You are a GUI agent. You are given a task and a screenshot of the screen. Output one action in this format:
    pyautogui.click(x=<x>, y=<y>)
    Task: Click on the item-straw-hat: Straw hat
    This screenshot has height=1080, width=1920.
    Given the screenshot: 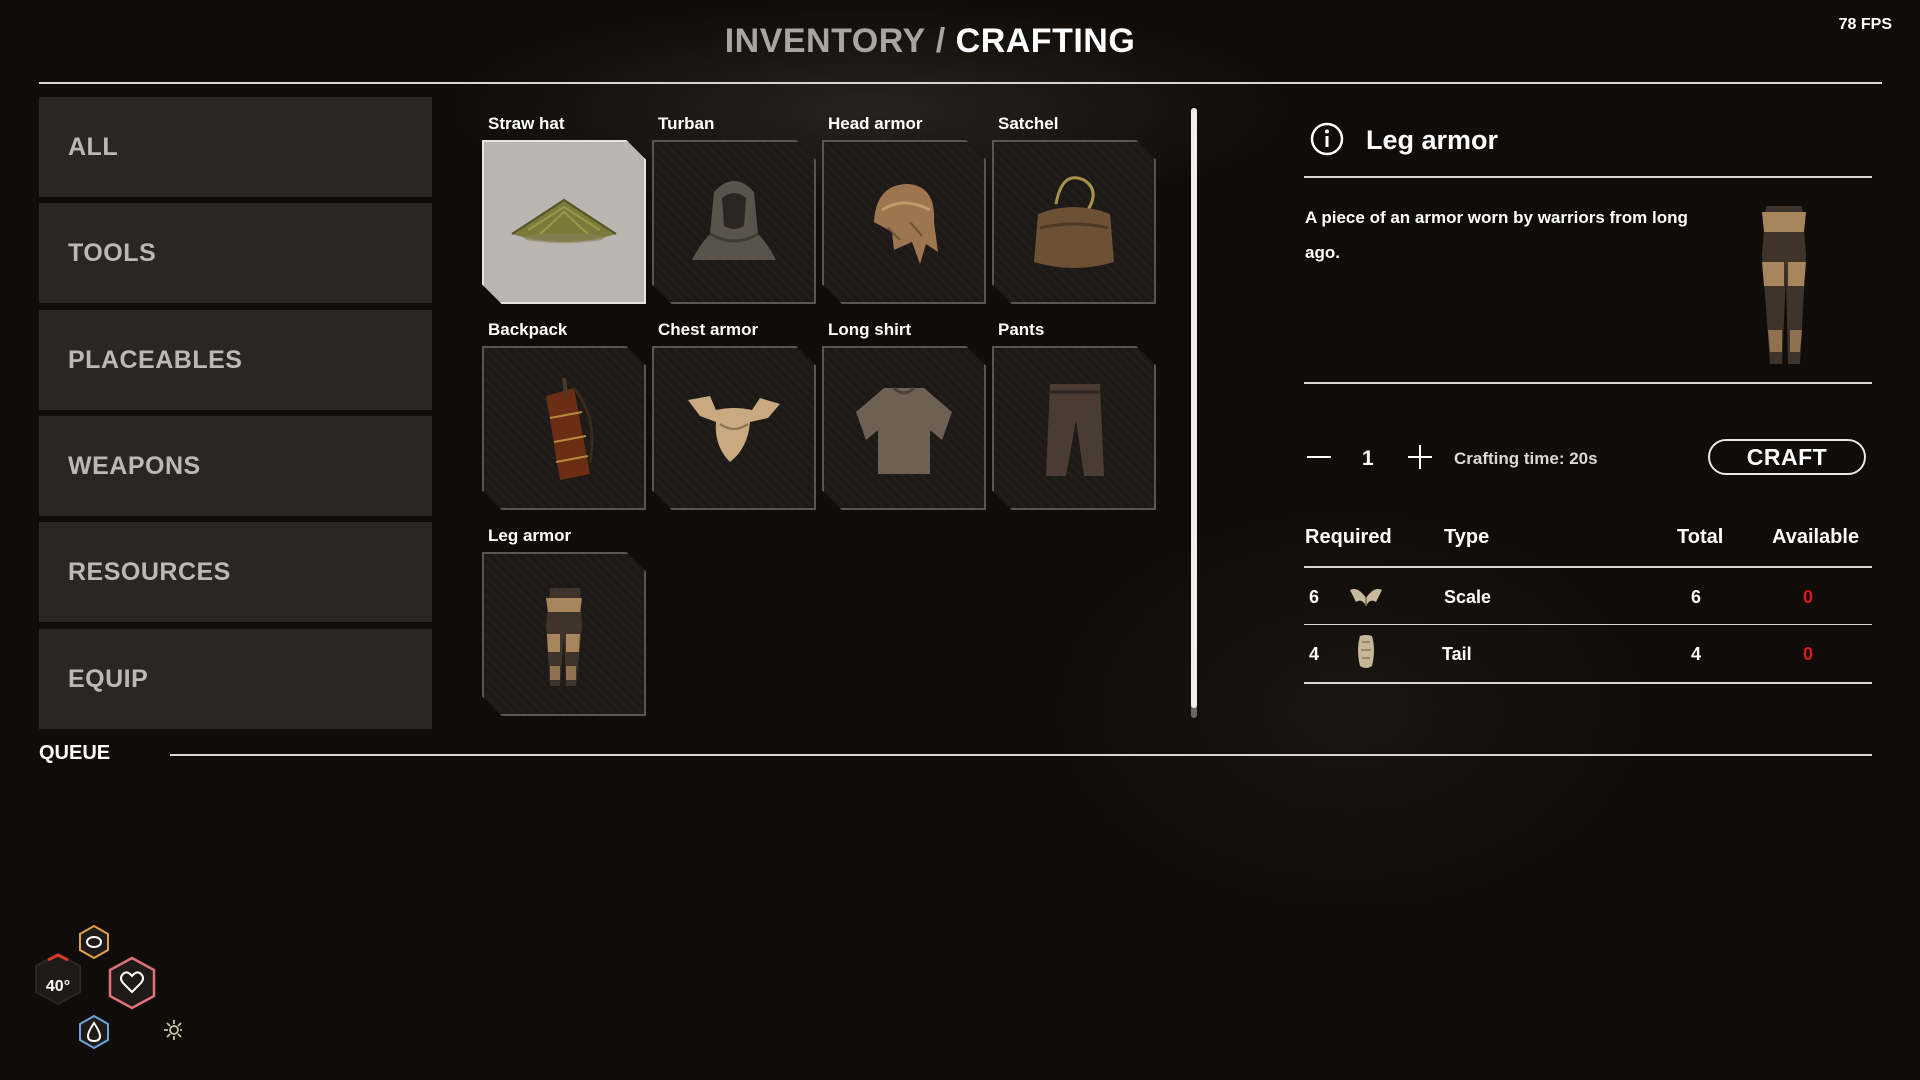 What is the action you would take?
    pyautogui.click(x=564, y=209)
    